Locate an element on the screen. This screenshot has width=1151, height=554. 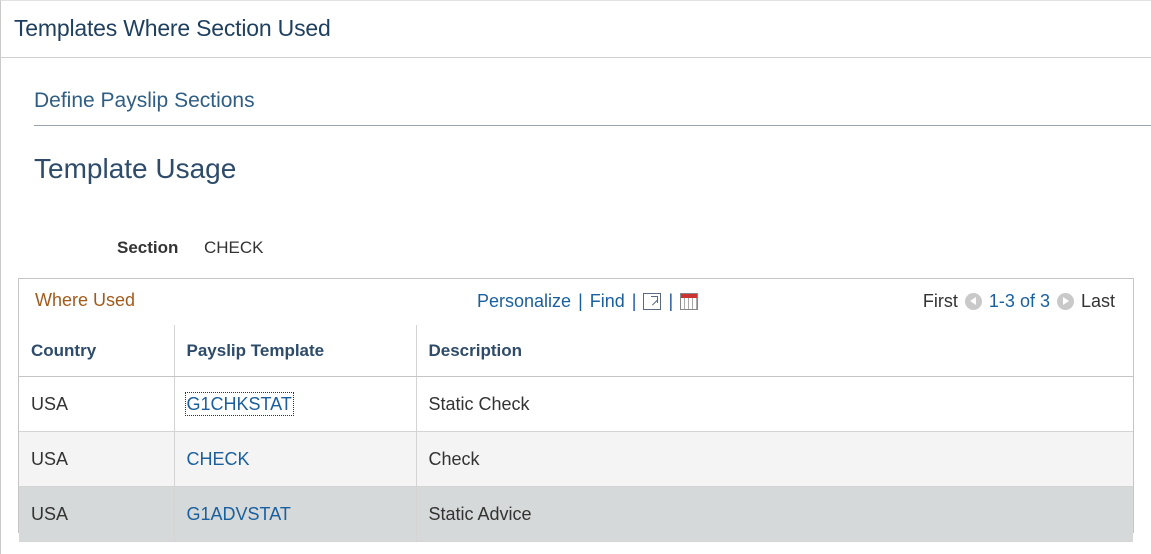
window-title: Templates Where Section Used is located at coordinates (172, 28).